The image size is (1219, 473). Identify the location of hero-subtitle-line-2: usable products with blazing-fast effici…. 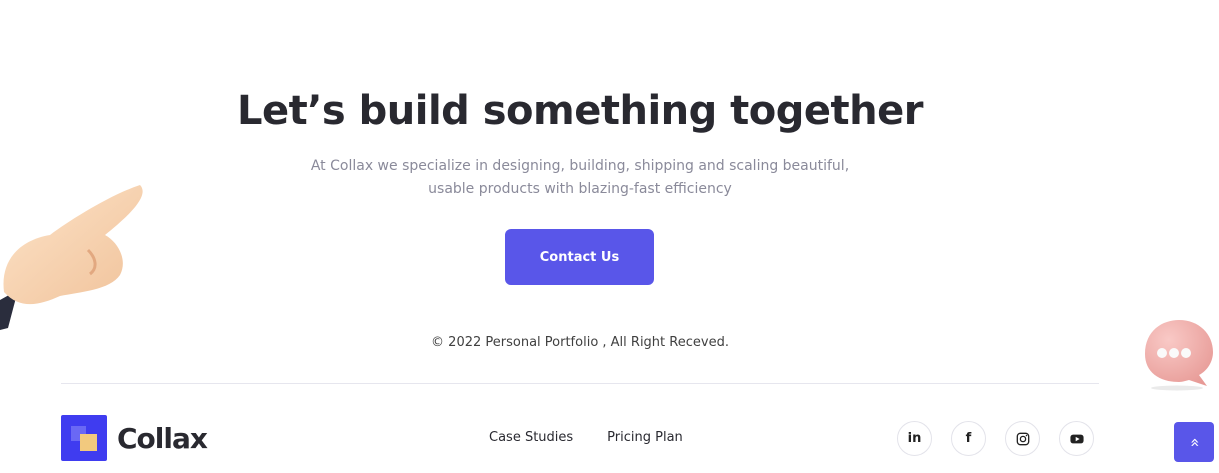
(580, 189).